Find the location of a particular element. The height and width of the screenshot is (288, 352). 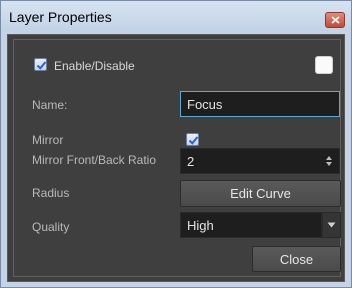

chevron-down-icon is located at coordinates (331, 225).